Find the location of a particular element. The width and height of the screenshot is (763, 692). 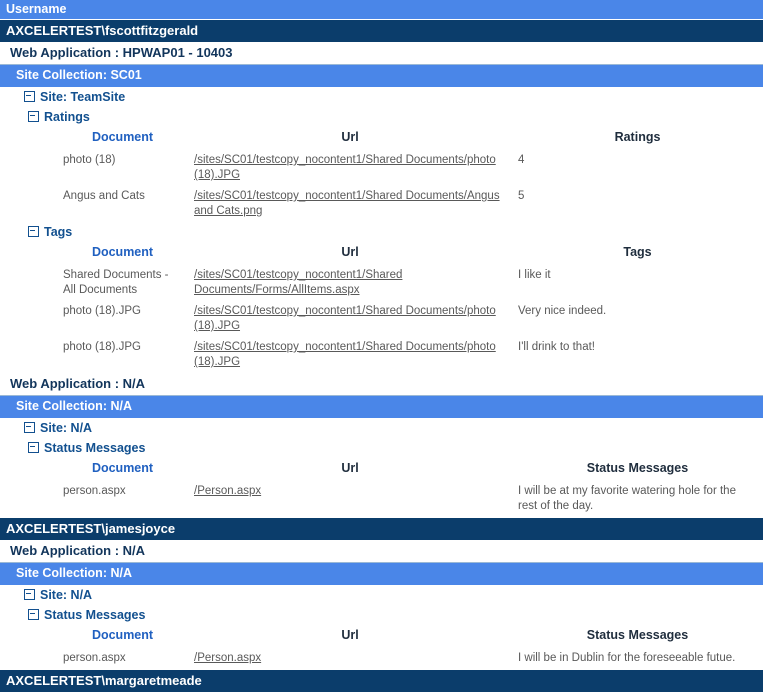

table-header-row: Document Url Ratings is located at coordinates (381, 138).